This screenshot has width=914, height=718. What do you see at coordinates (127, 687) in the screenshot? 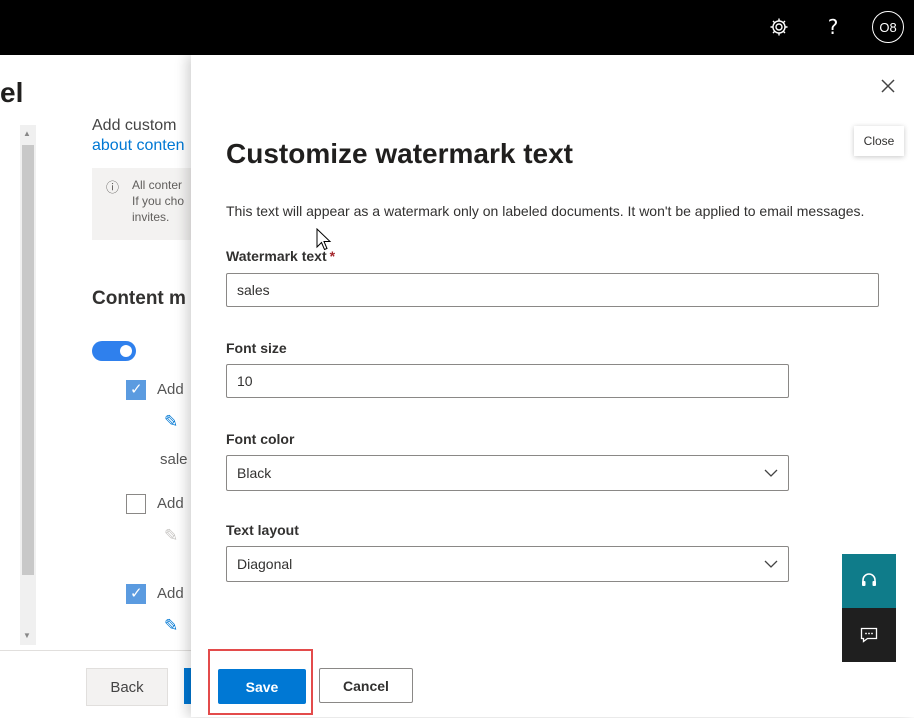
I see `back-button: Back` at bounding box center [127, 687].